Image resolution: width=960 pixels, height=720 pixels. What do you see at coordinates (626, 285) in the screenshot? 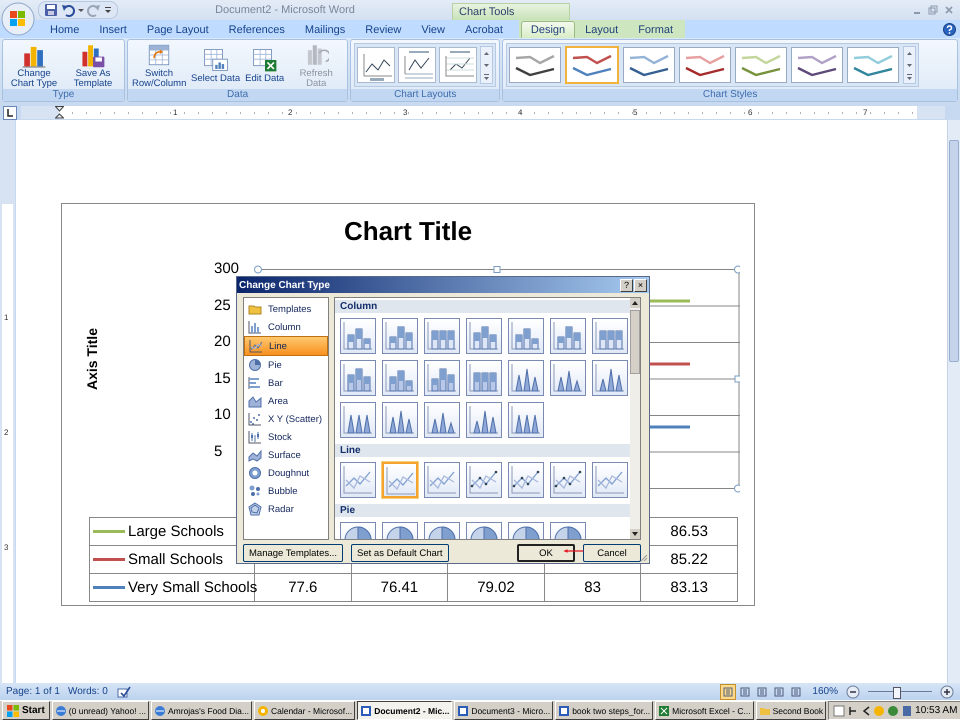
I see `title-bar-button: ?` at bounding box center [626, 285].